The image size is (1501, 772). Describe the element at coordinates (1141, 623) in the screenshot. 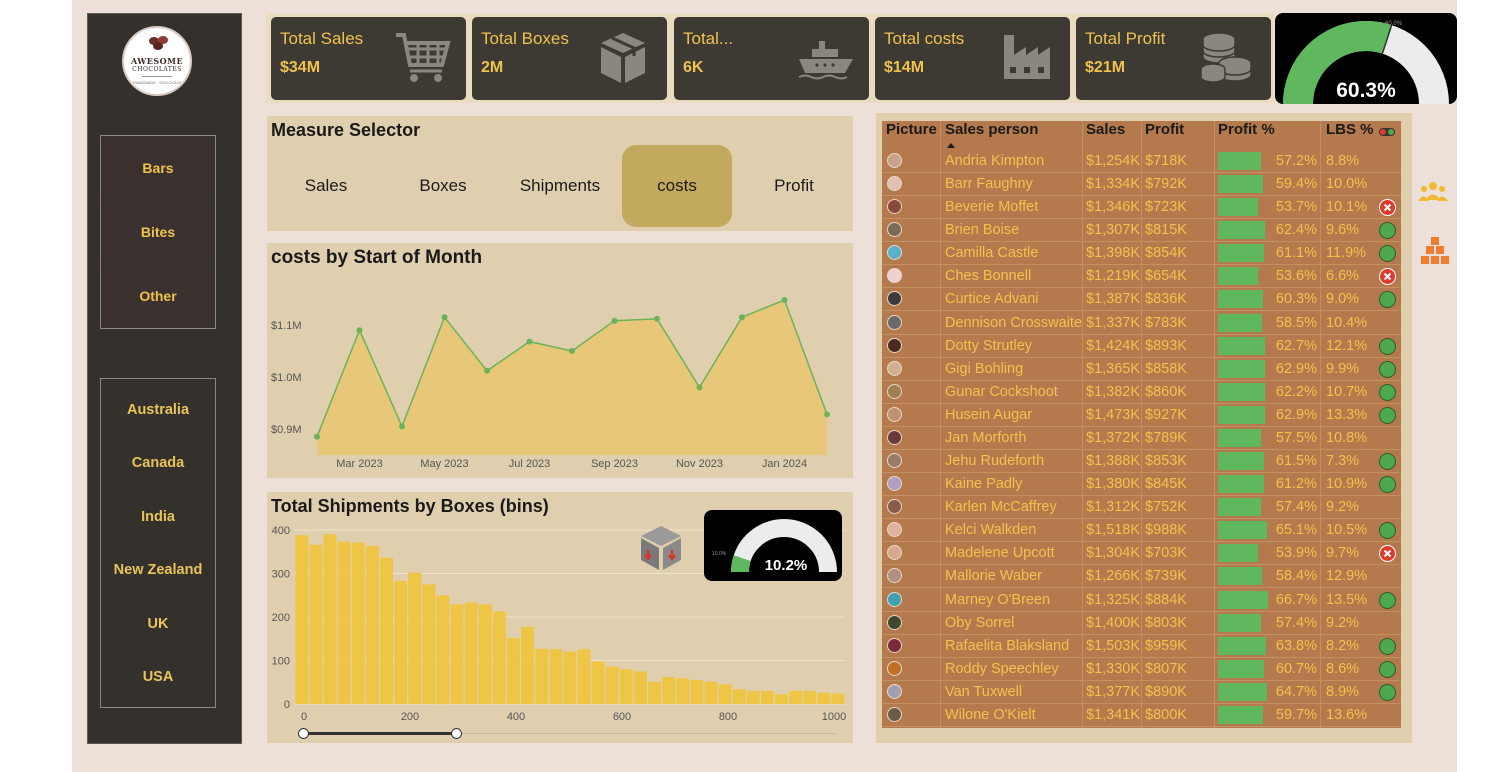

I see `table-row: Oby Sorrel $1,400K $803K 57.4% 9.2%` at that location.